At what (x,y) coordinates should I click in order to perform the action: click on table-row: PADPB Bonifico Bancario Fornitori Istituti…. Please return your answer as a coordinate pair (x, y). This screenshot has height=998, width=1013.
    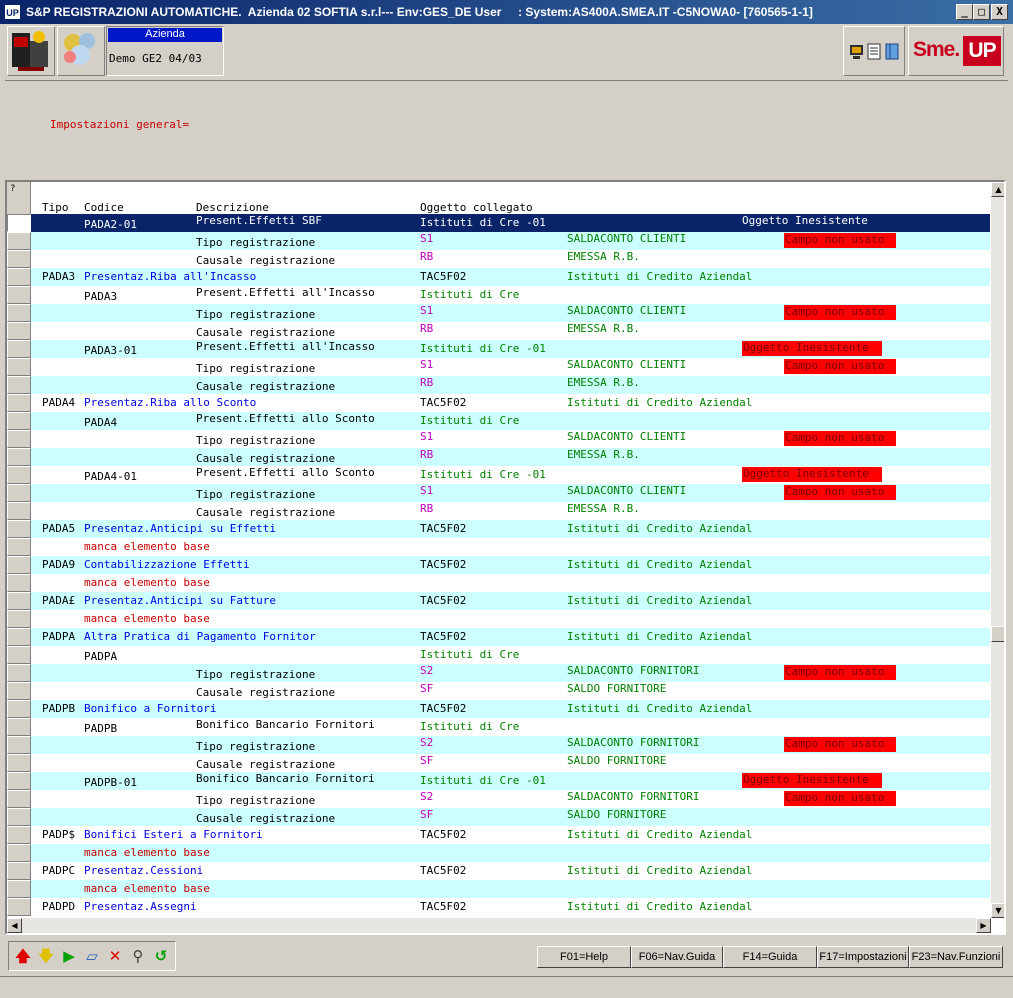
    Looking at the image, I should click on (498, 727).